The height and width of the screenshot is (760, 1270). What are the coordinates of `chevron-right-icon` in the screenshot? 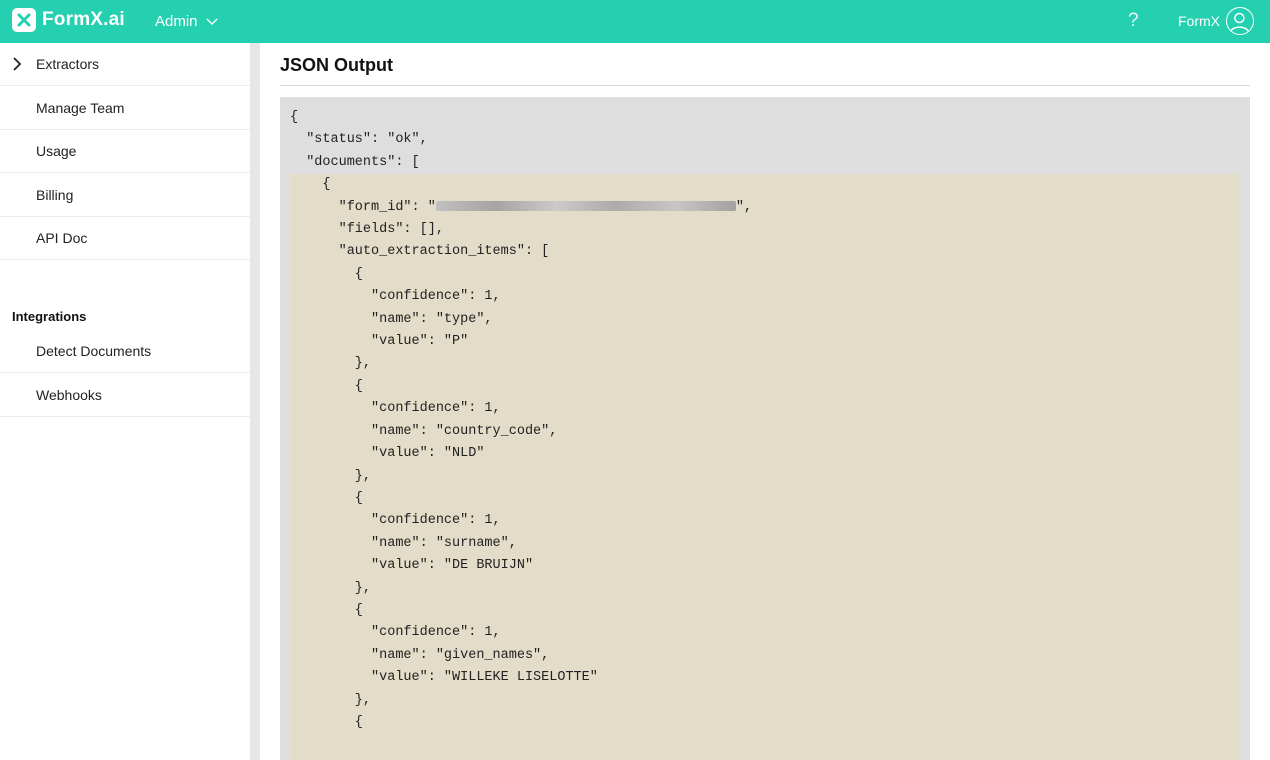 It's located at (17, 64).